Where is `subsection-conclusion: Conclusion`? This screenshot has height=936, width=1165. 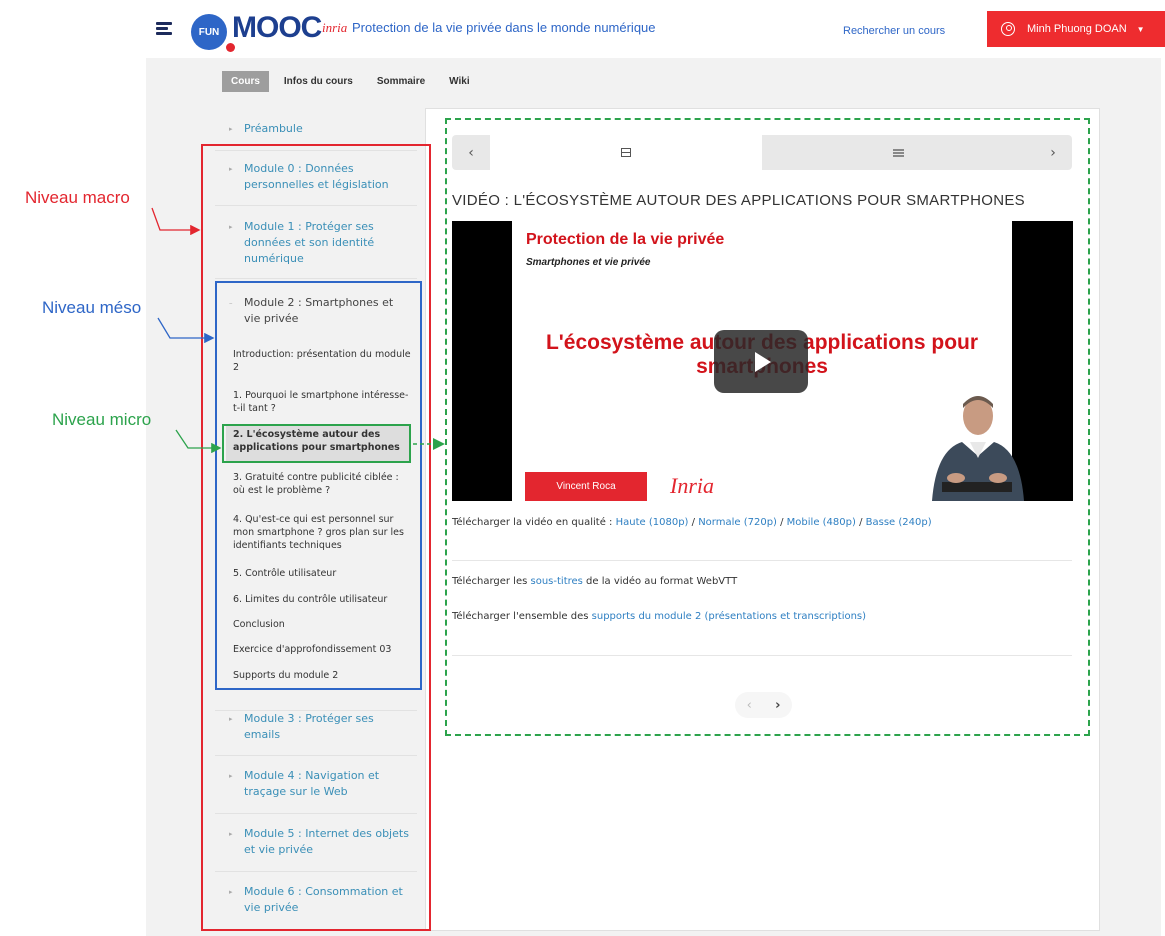 subsection-conclusion: Conclusion is located at coordinates (322, 624).